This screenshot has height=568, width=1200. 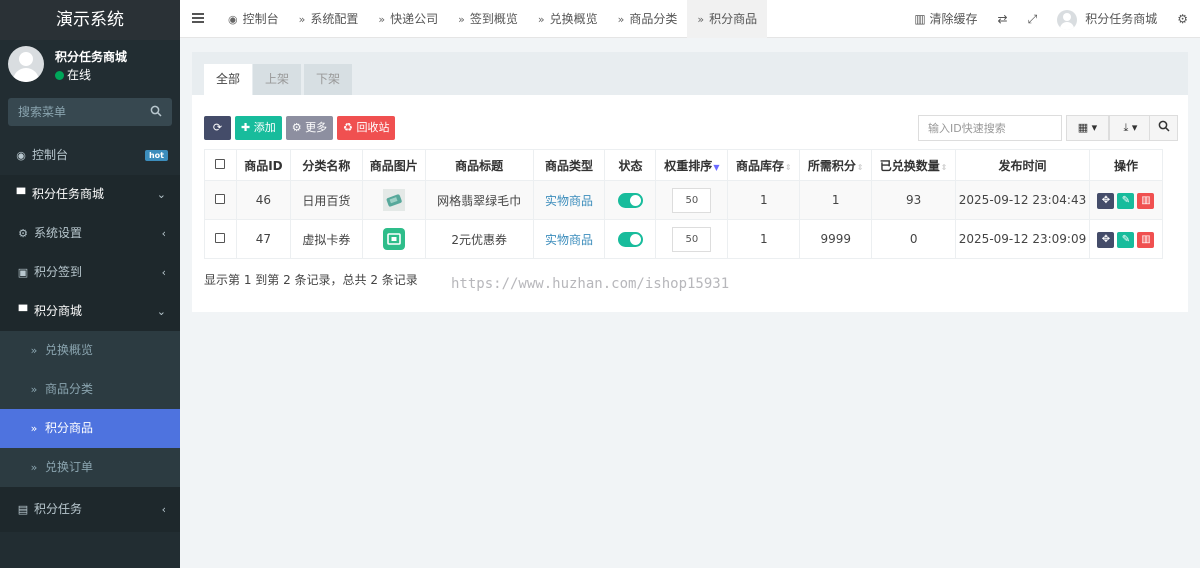 What do you see at coordinates (326, 239) in the screenshot?
I see `cell-category: 虚拟卡券` at bounding box center [326, 239].